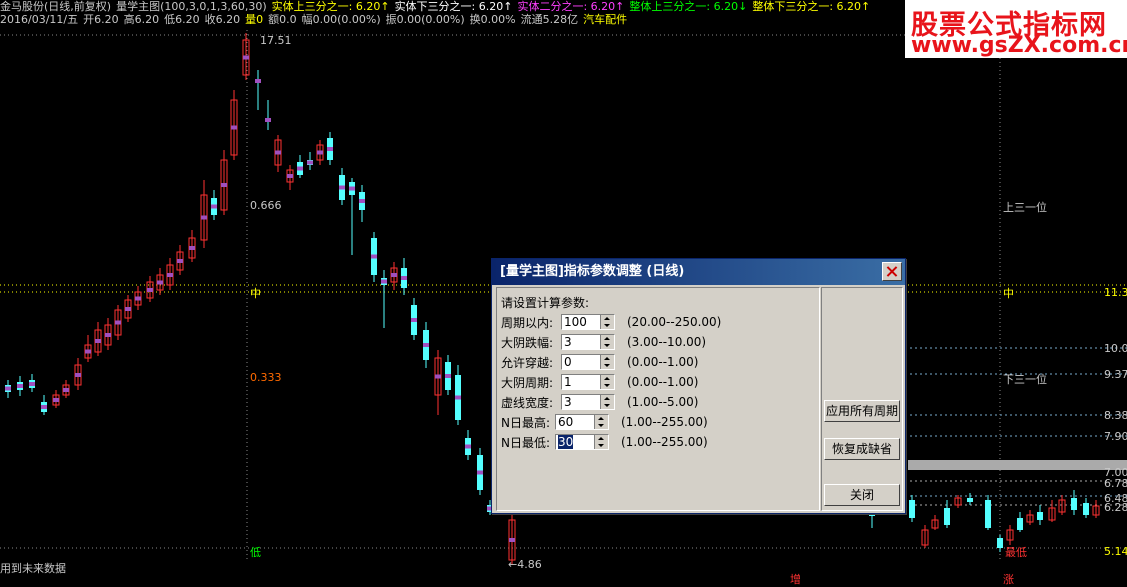 The height and width of the screenshot is (587, 1127). What do you see at coordinates (453, 6) in the screenshot?
I see `header-body-lower: 实体下三分之一: 6.20↑` at bounding box center [453, 6].